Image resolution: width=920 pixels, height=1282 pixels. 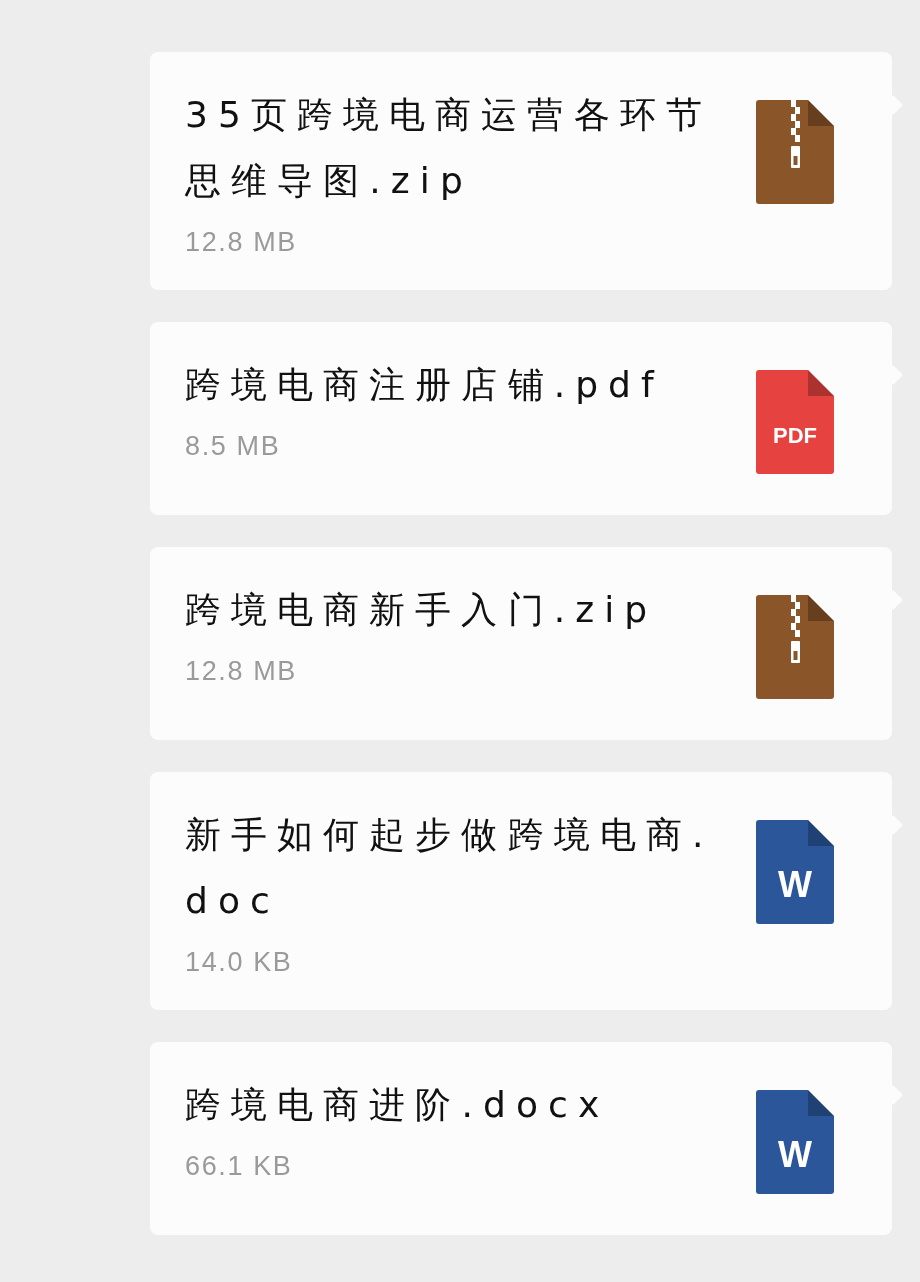 What do you see at coordinates (233, 446) in the screenshot?
I see `file-size: 8.5 MB` at bounding box center [233, 446].